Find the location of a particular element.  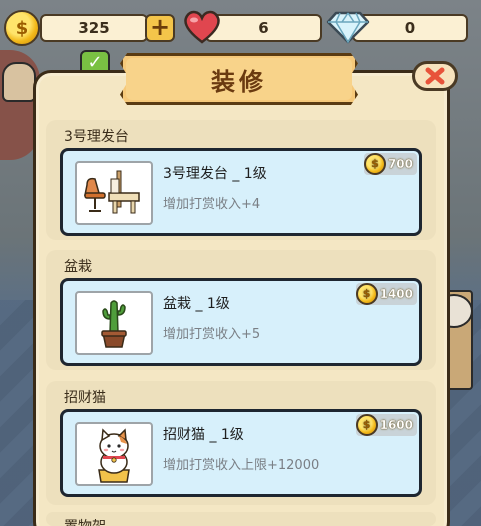

upgrade-card-shelf: 置物架 is located at coordinates (241, 519).